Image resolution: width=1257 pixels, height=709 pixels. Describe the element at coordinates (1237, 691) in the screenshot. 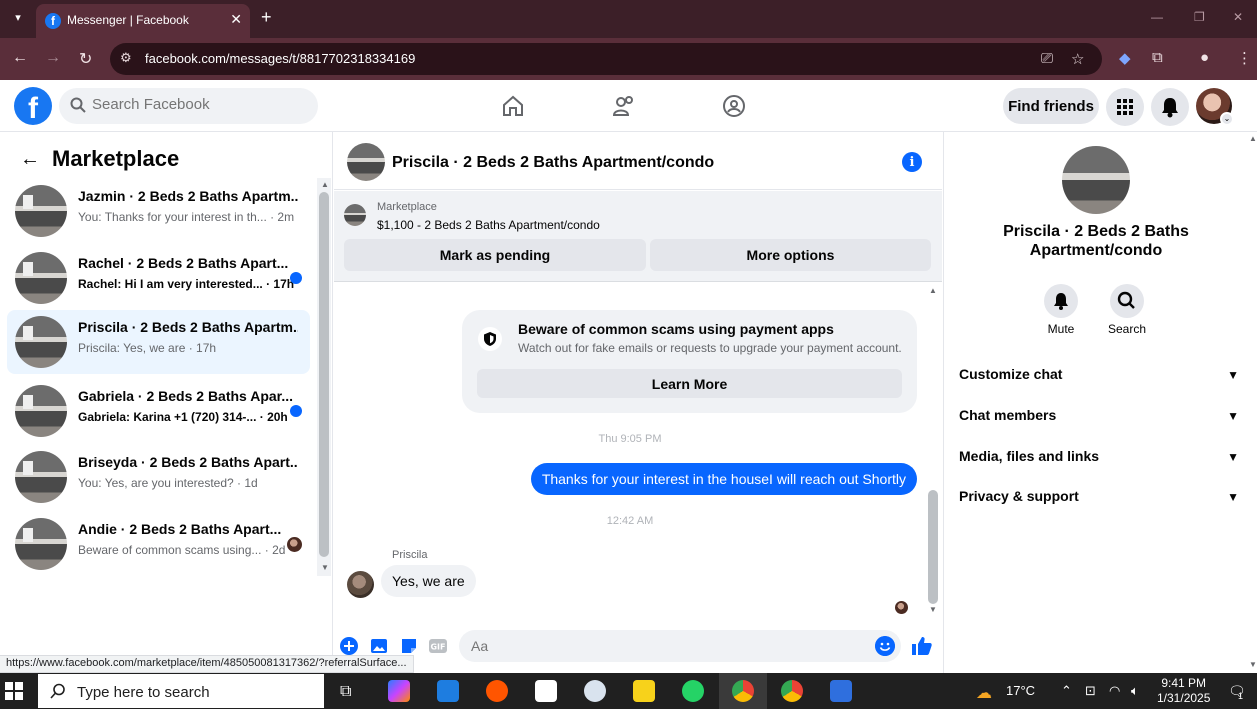

I see `notification-icon: 🗨︎` at that location.